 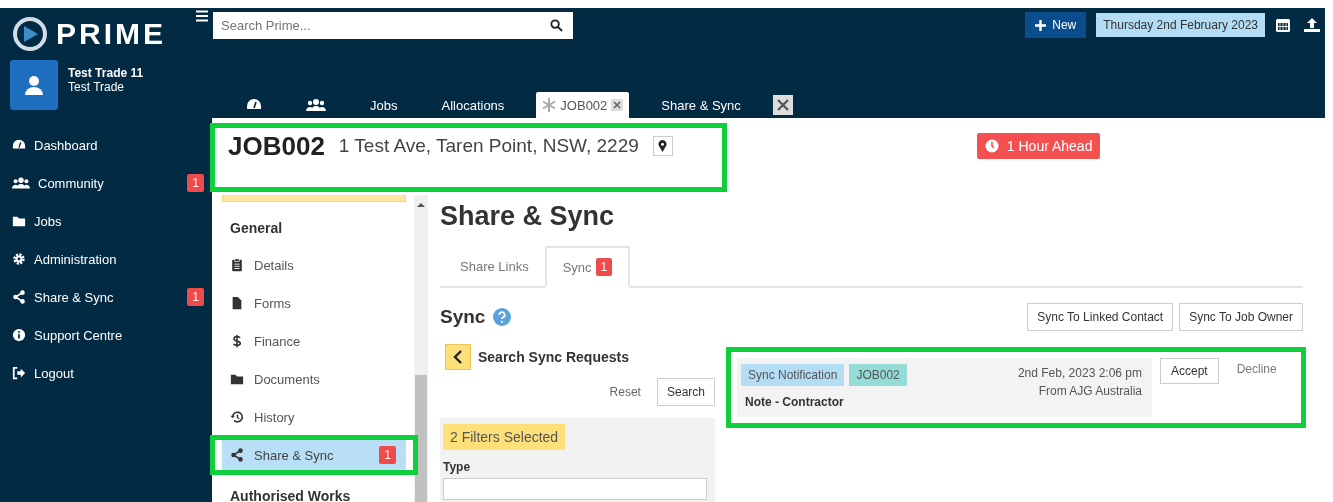 What do you see at coordinates (106, 145) in the screenshot?
I see `sidebar-item: Dashboard` at bounding box center [106, 145].